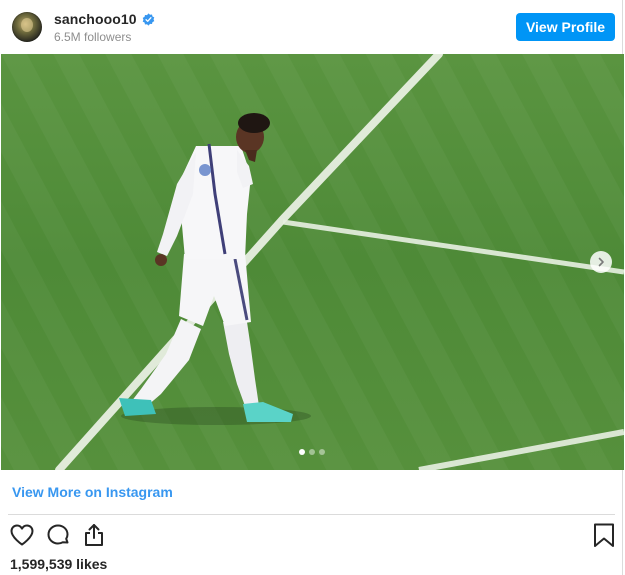 This screenshot has width=625, height=575. Describe the element at coordinates (95, 19) in the screenshot. I see `username: sanchooo10` at that location.